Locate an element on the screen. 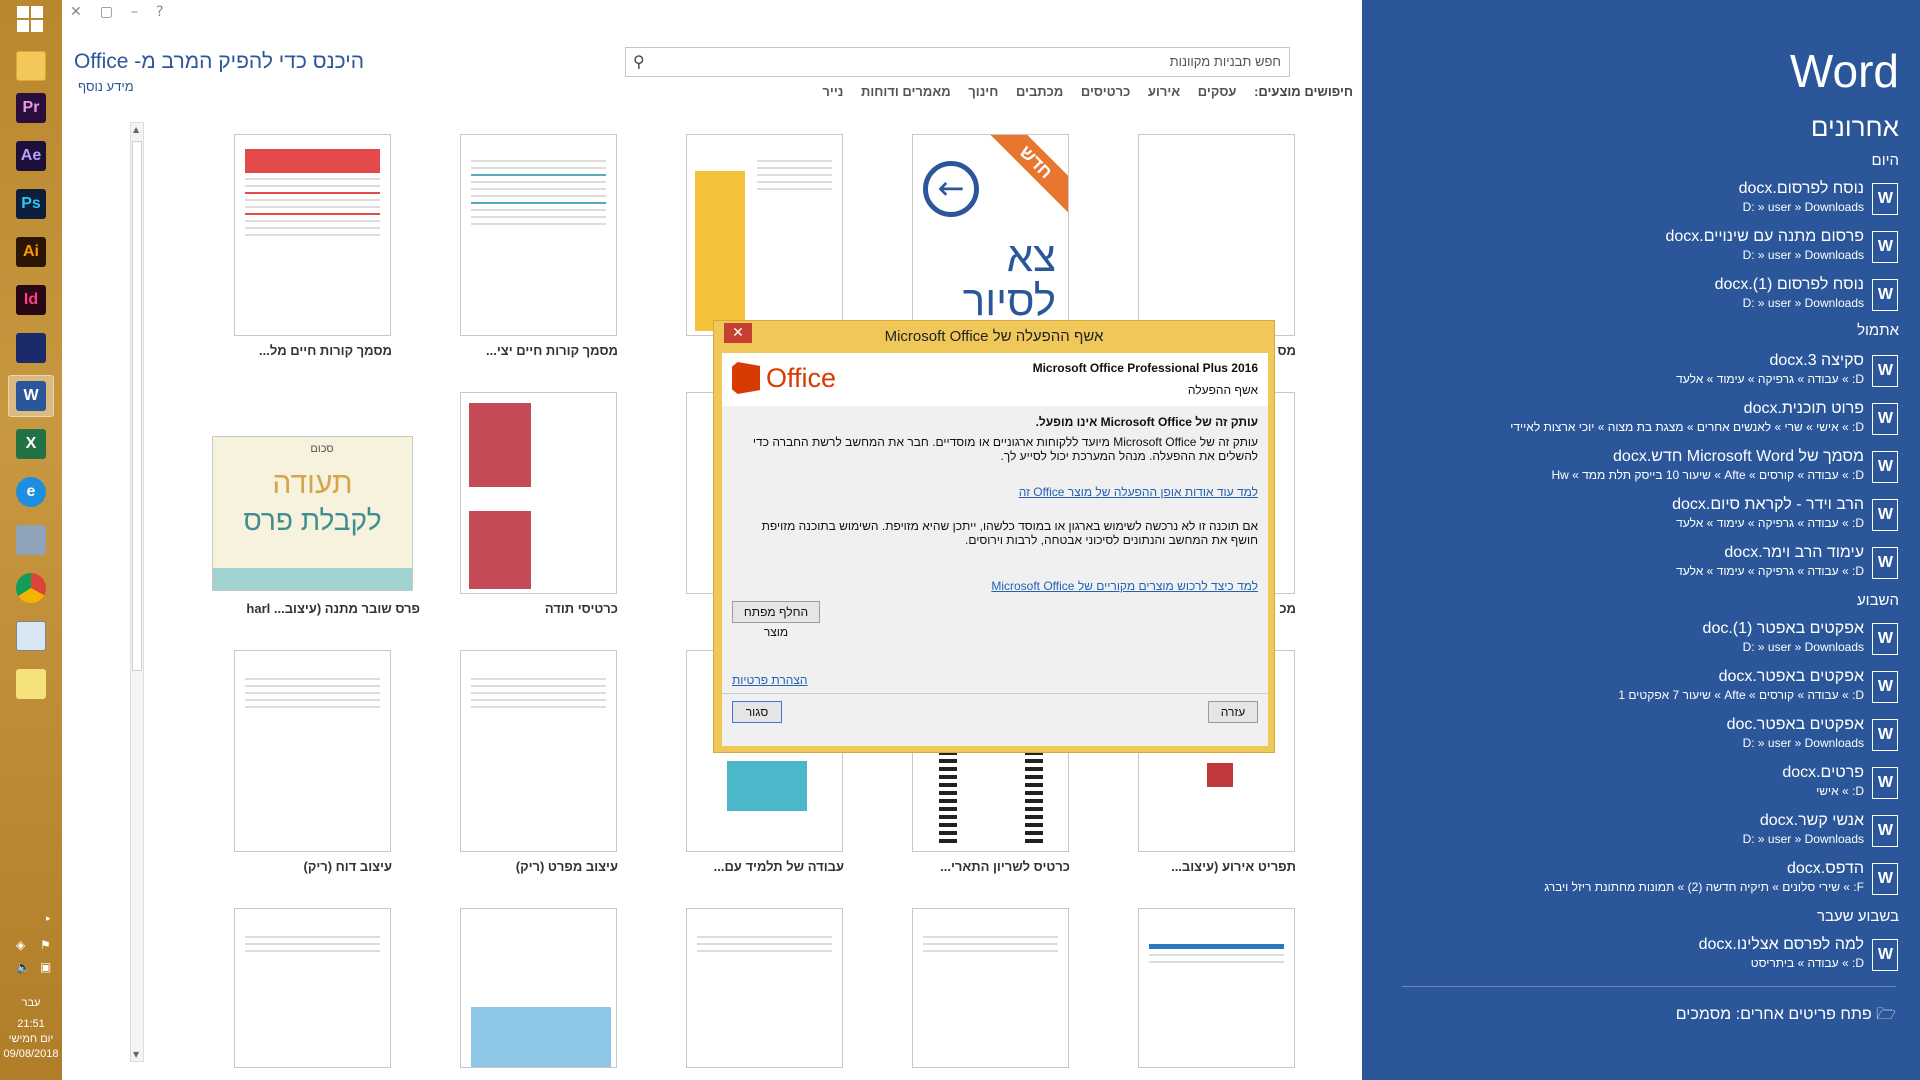 The image size is (1920, 1080). power-icon: ▣ is located at coordinates (45, 967).